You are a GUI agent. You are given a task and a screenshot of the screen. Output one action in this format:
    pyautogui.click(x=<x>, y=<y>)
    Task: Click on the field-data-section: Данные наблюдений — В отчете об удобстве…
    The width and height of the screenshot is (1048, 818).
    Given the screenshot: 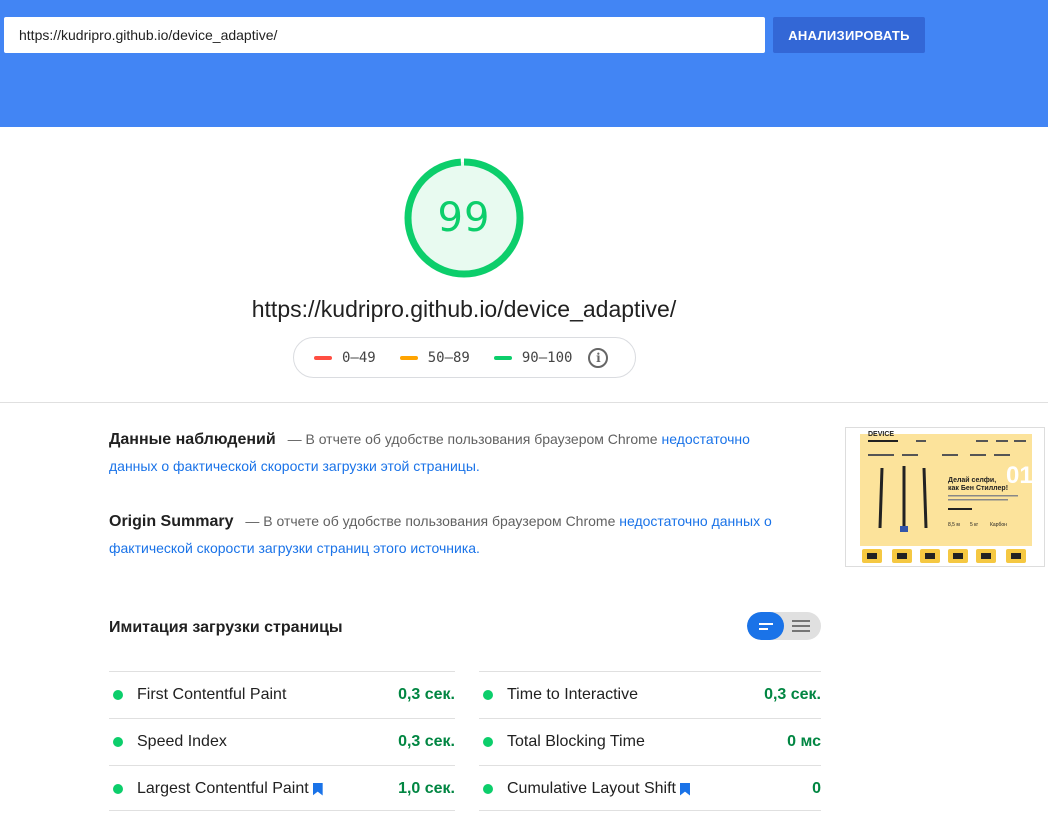 What is the action you would take?
    pyautogui.click(x=444, y=452)
    